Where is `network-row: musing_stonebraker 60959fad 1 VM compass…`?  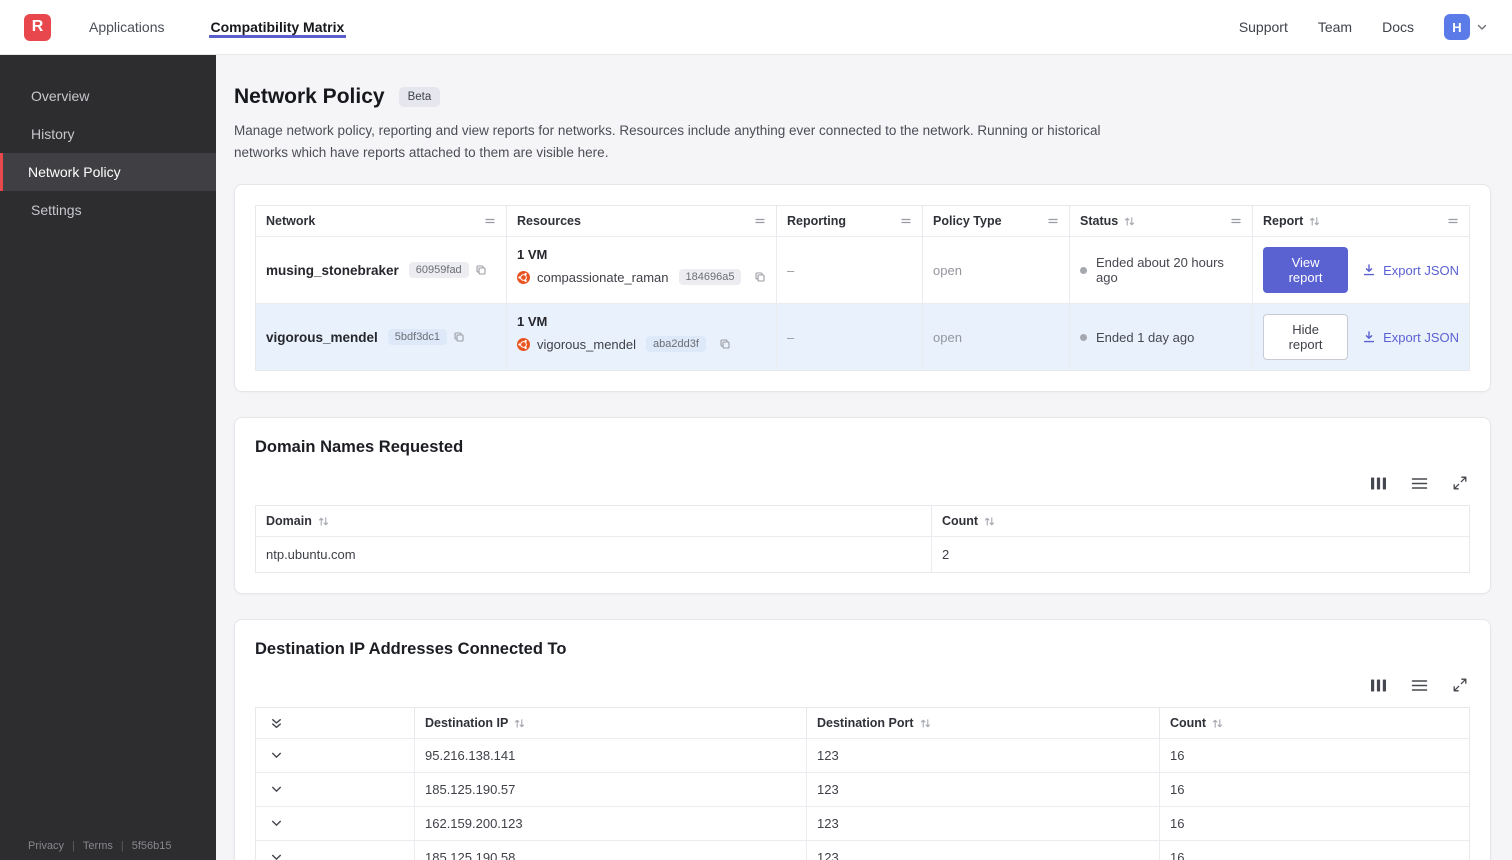 network-row: musing_stonebraker 60959fad 1 VM compass… is located at coordinates (862, 270).